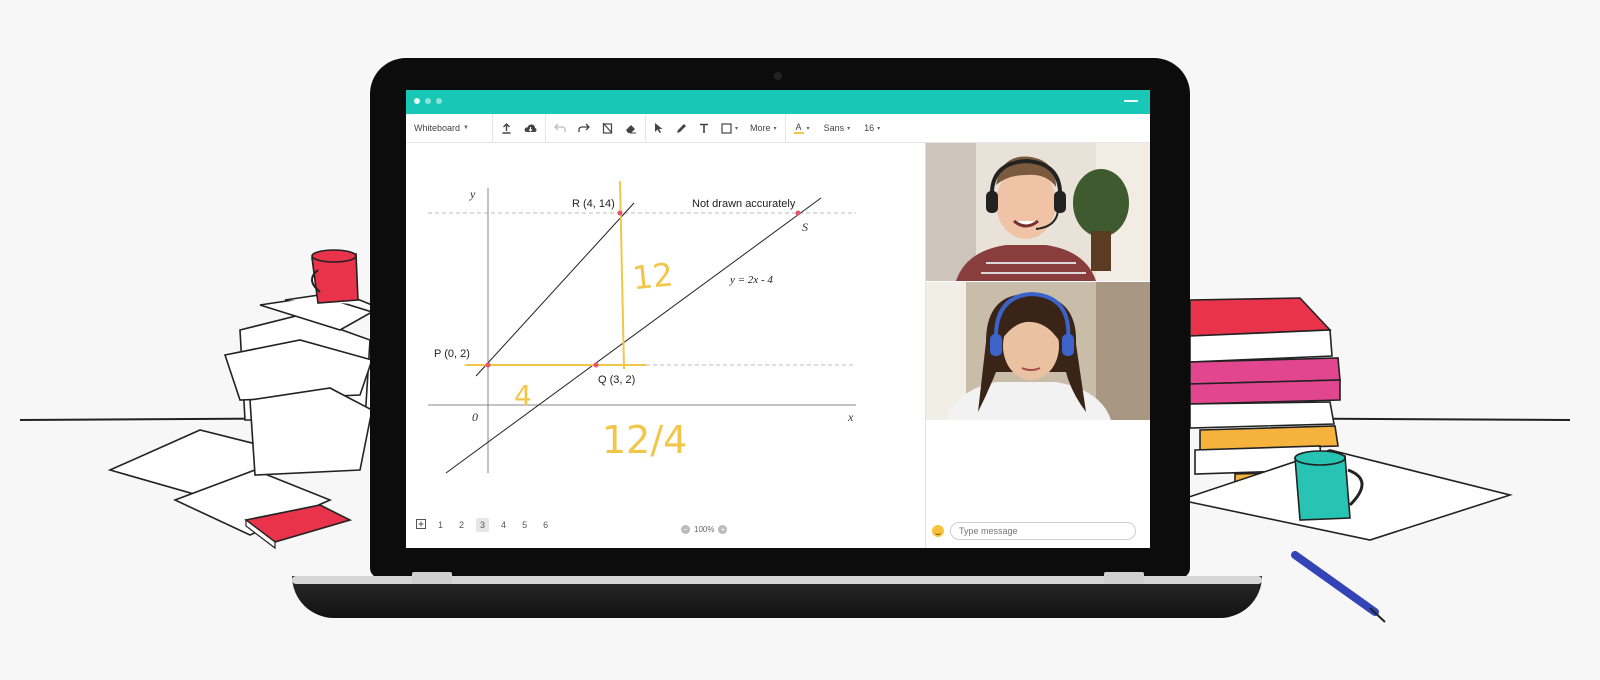  I want to click on page-tab: 5, so click(524, 525).